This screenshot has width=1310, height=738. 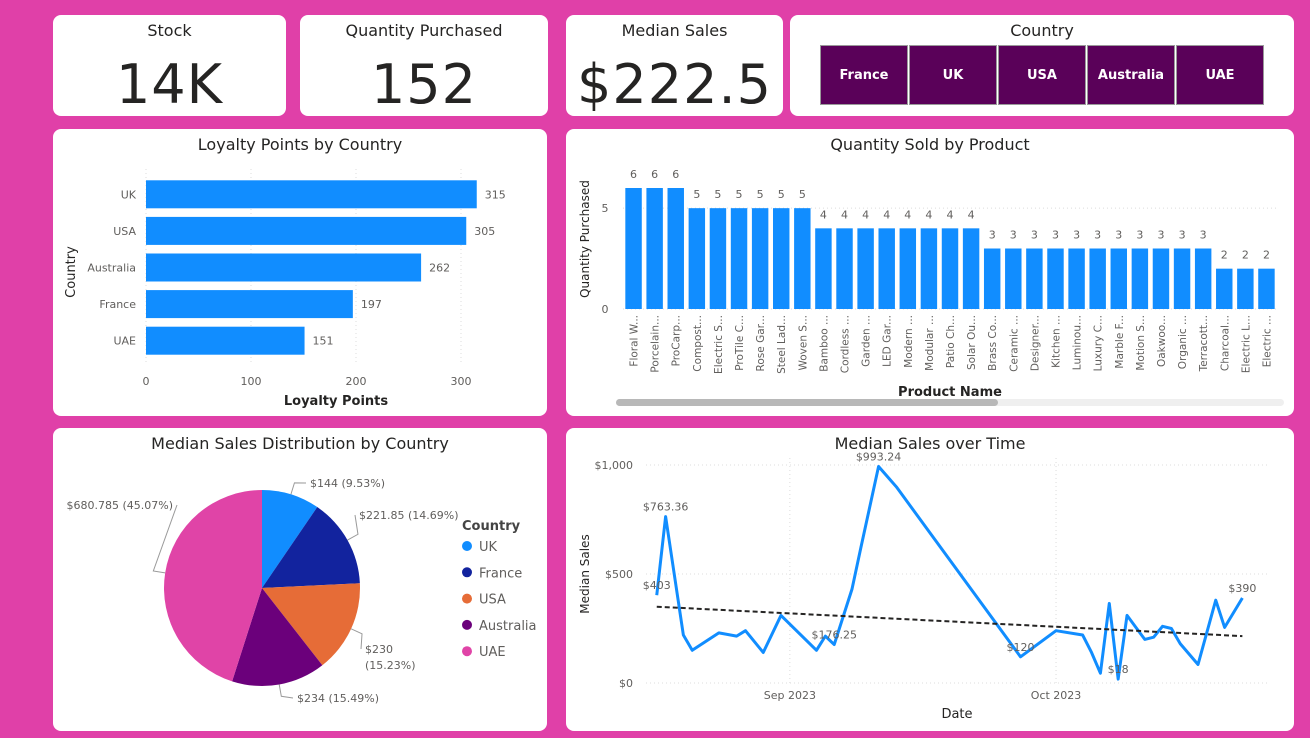 What do you see at coordinates (807, 402) in the screenshot?
I see `scrollbar-thumb` at bounding box center [807, 402].